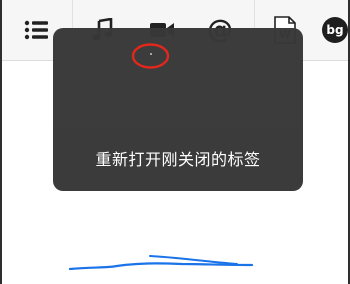 The image size is (350, 284). Describe the element at coordinates (36, 30) in the screenshot. I see `list-icon` at that location.